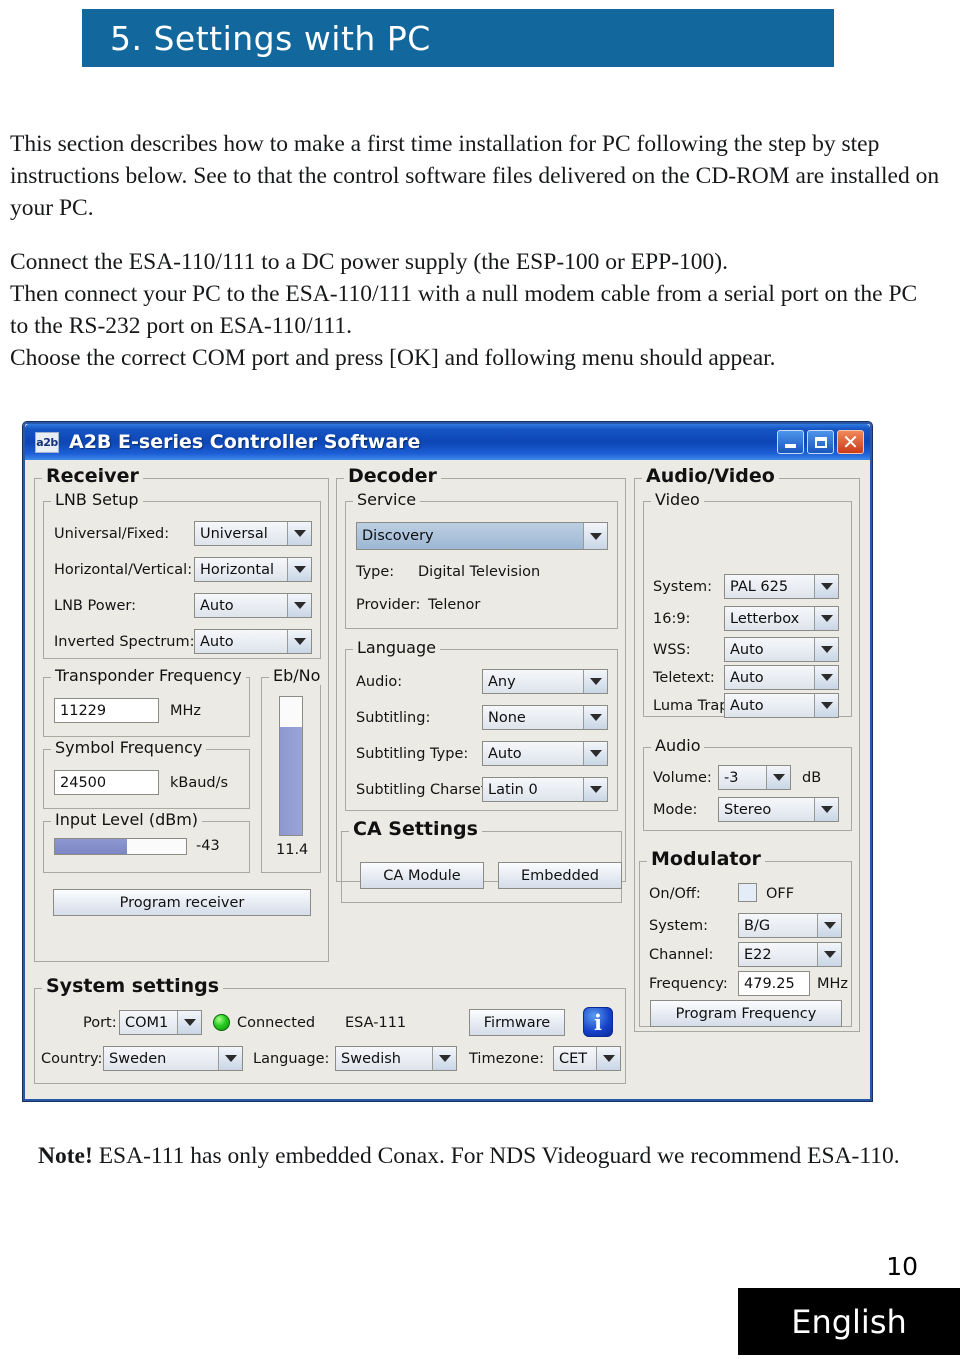 This screenshot has width=960, height=1359. Describe the element at coordinates (517, 1022) in the screenshot. I see `firmware-button: Firmware` at that location.